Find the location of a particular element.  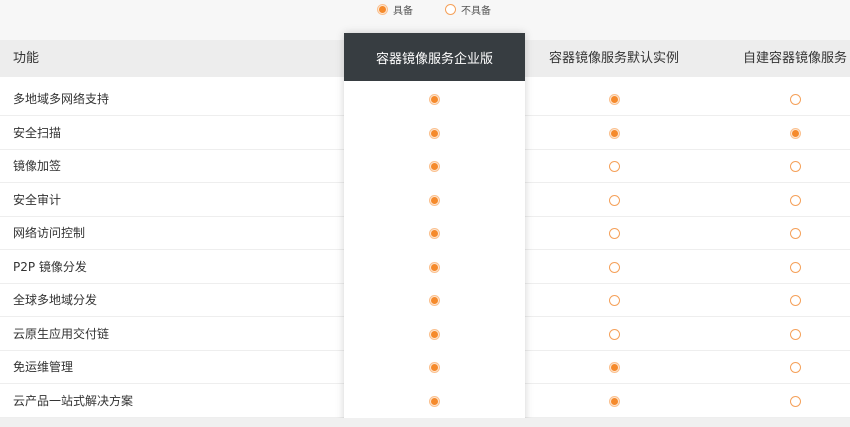

legend-available-label: 具备 is located at coordinates (403, 11).